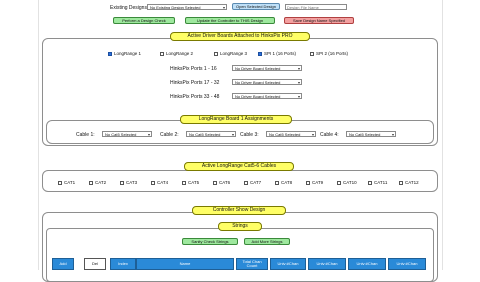 The height and width of the screenshot is (282, 480). I want to click on sanity-check-strings-button: Sanity Check Strings, so click(210, 241).